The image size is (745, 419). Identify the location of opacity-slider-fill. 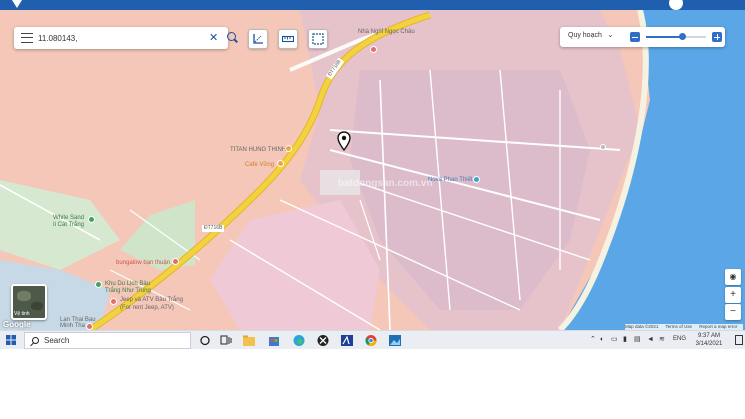
(664, 37).